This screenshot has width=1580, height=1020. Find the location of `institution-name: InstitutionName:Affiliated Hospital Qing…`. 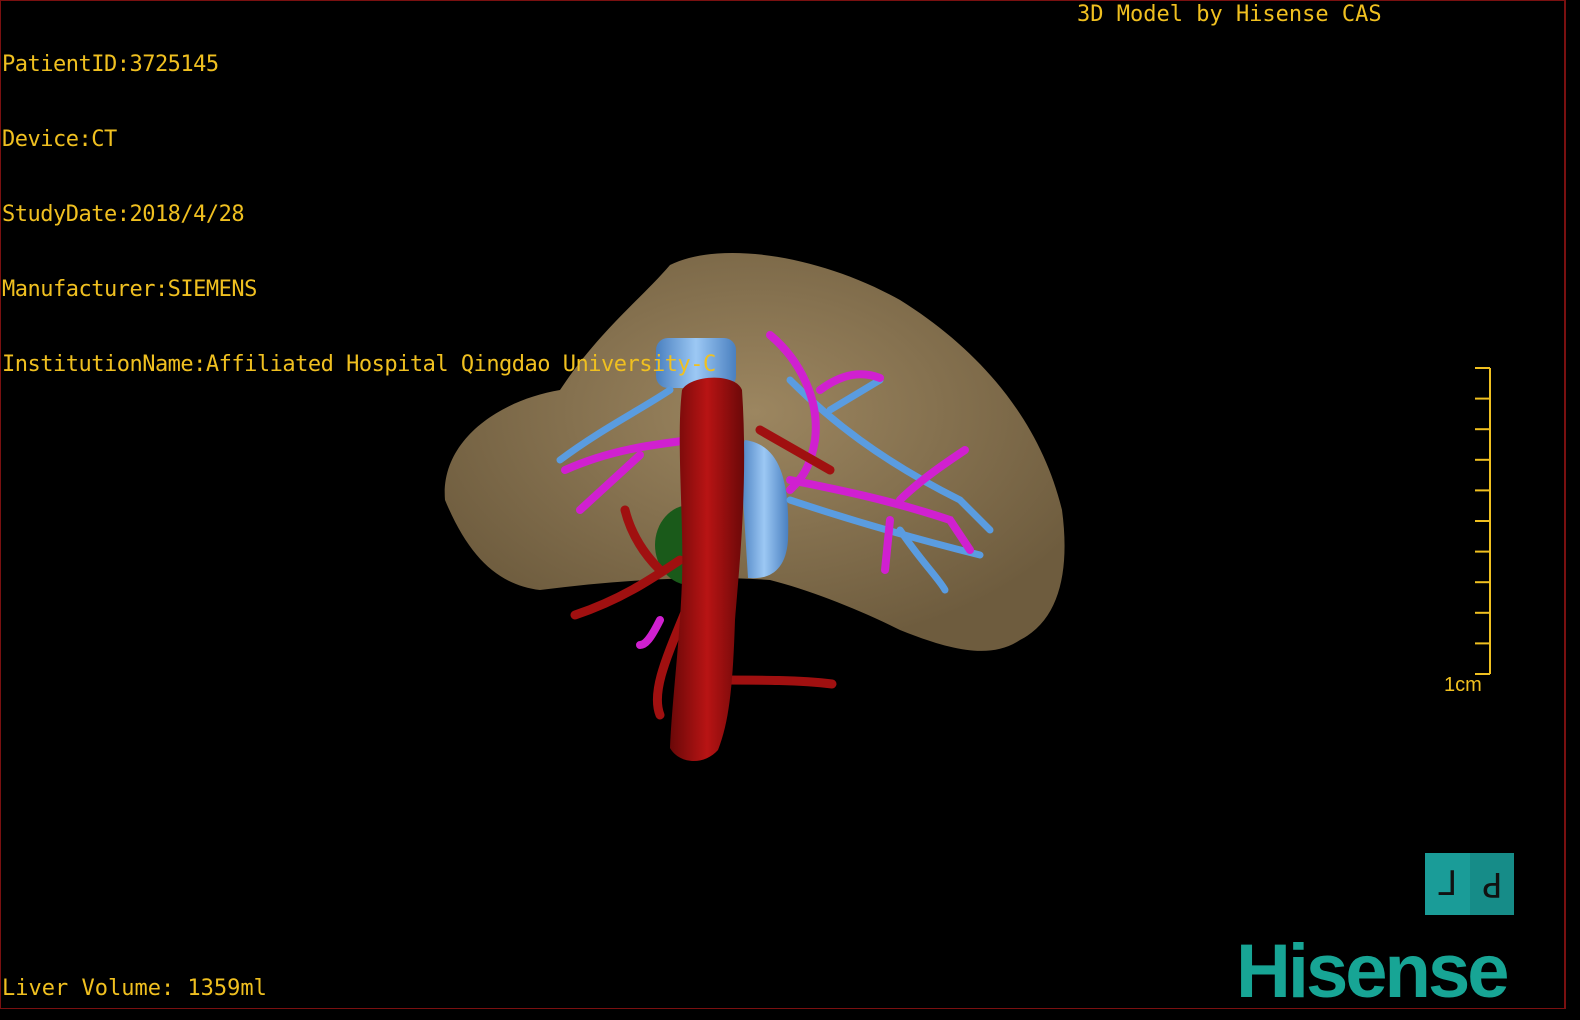

institution-name: InstitutionName:Affiliated Hospital Qing… is located at coordinates (359, 364).